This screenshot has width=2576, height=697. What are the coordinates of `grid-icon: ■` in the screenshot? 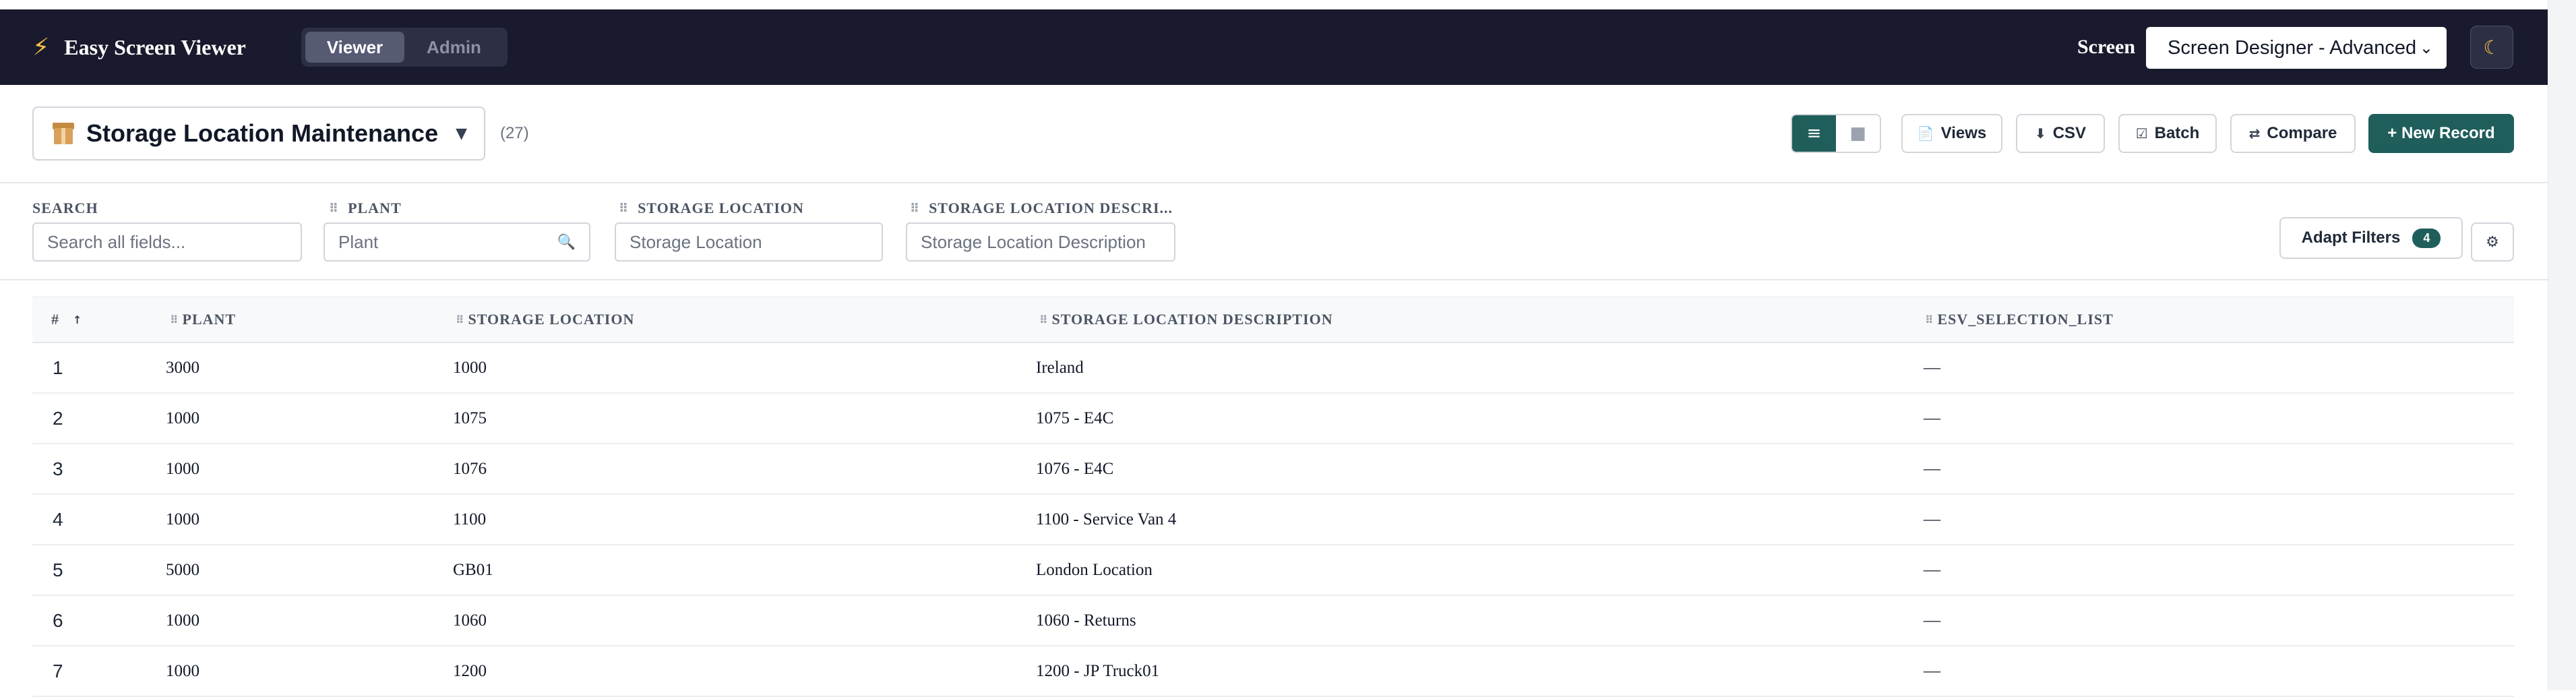 It's located at (1858, 133).